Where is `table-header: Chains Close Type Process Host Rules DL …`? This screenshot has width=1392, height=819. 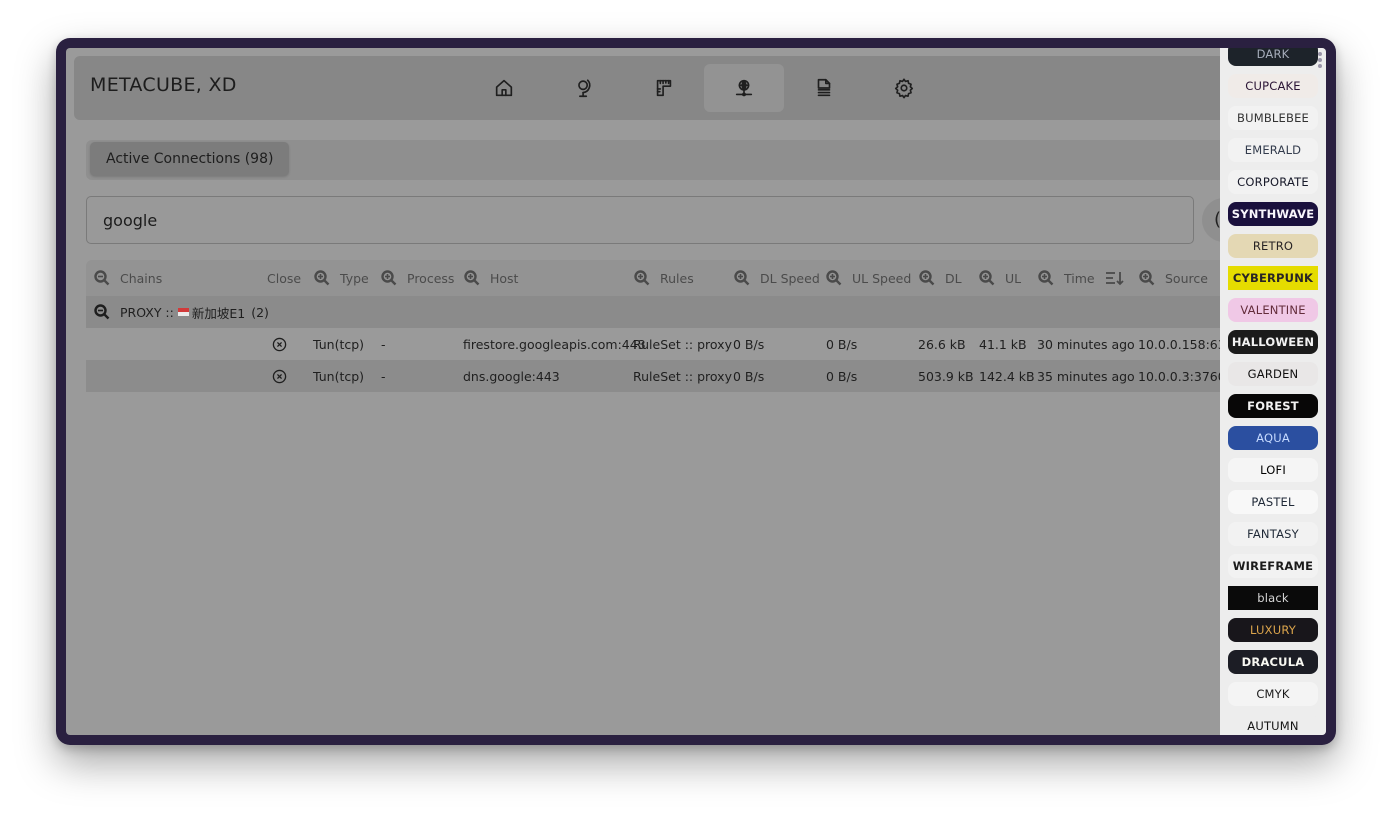 table-header: Chains Close Type Process Host Rules DL … is located at coordinates (656, 278).